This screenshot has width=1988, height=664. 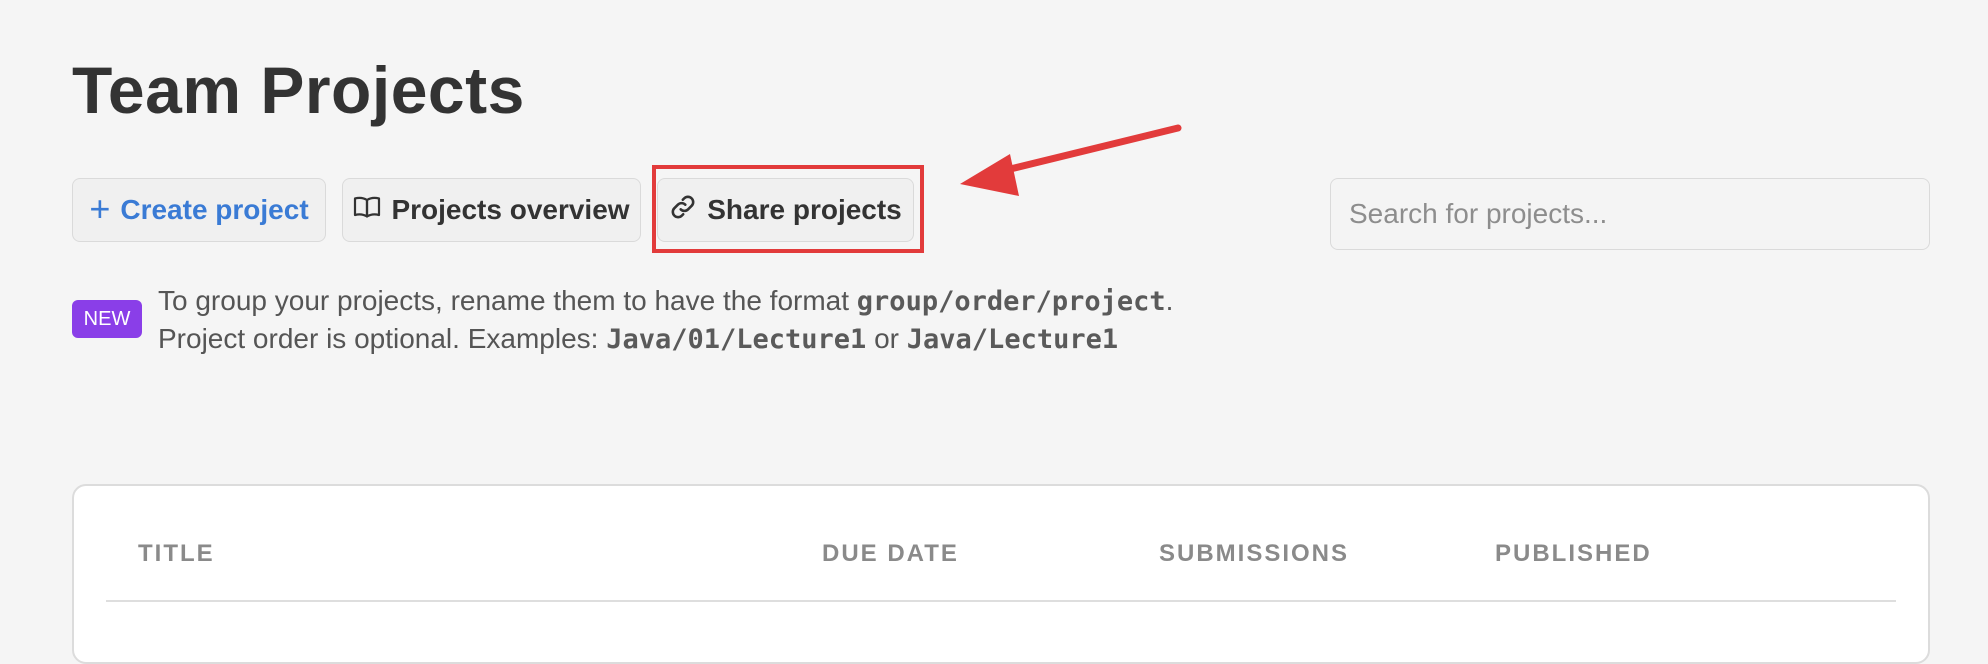 What do you see at coordinates (1071, 160) in the screenshot?
I see `annotation-arrow-icon` at bounding box center [1071, 160].